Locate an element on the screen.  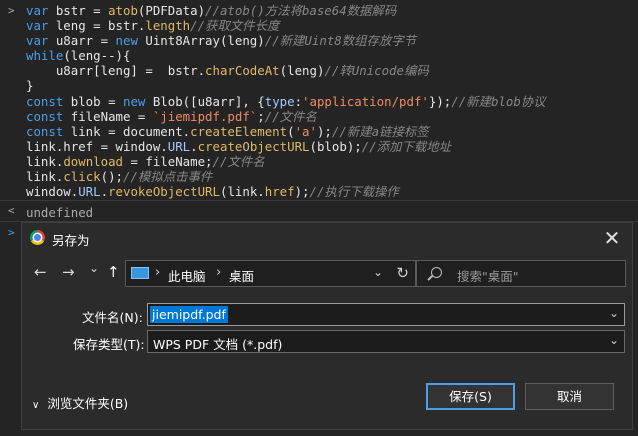
code-token: u8arr[leng] = bstr. is located at coordinates (116, 71).